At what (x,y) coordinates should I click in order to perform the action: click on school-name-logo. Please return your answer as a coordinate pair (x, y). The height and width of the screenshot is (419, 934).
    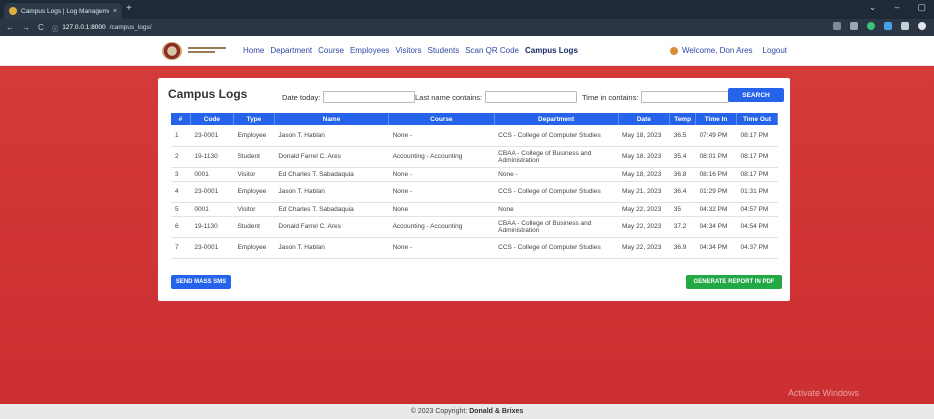
    Looking at the image, I should click on (207, 51).